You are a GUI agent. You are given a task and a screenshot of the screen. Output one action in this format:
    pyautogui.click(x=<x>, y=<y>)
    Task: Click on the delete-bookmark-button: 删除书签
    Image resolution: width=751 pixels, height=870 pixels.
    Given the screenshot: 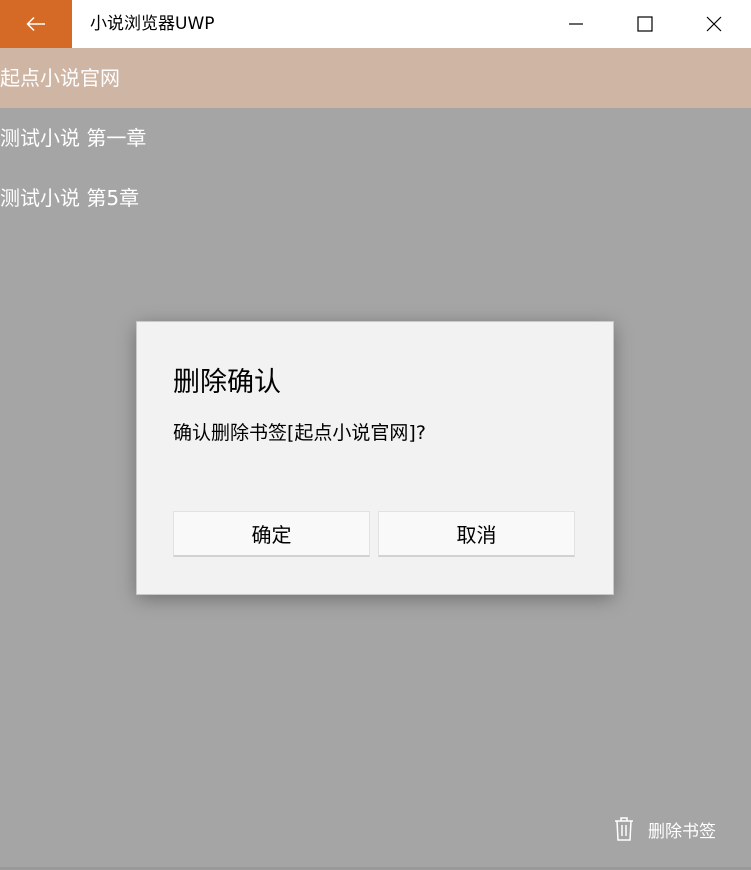 What is the action you would take?
    pyautogui.click(x=664, y=829)
    